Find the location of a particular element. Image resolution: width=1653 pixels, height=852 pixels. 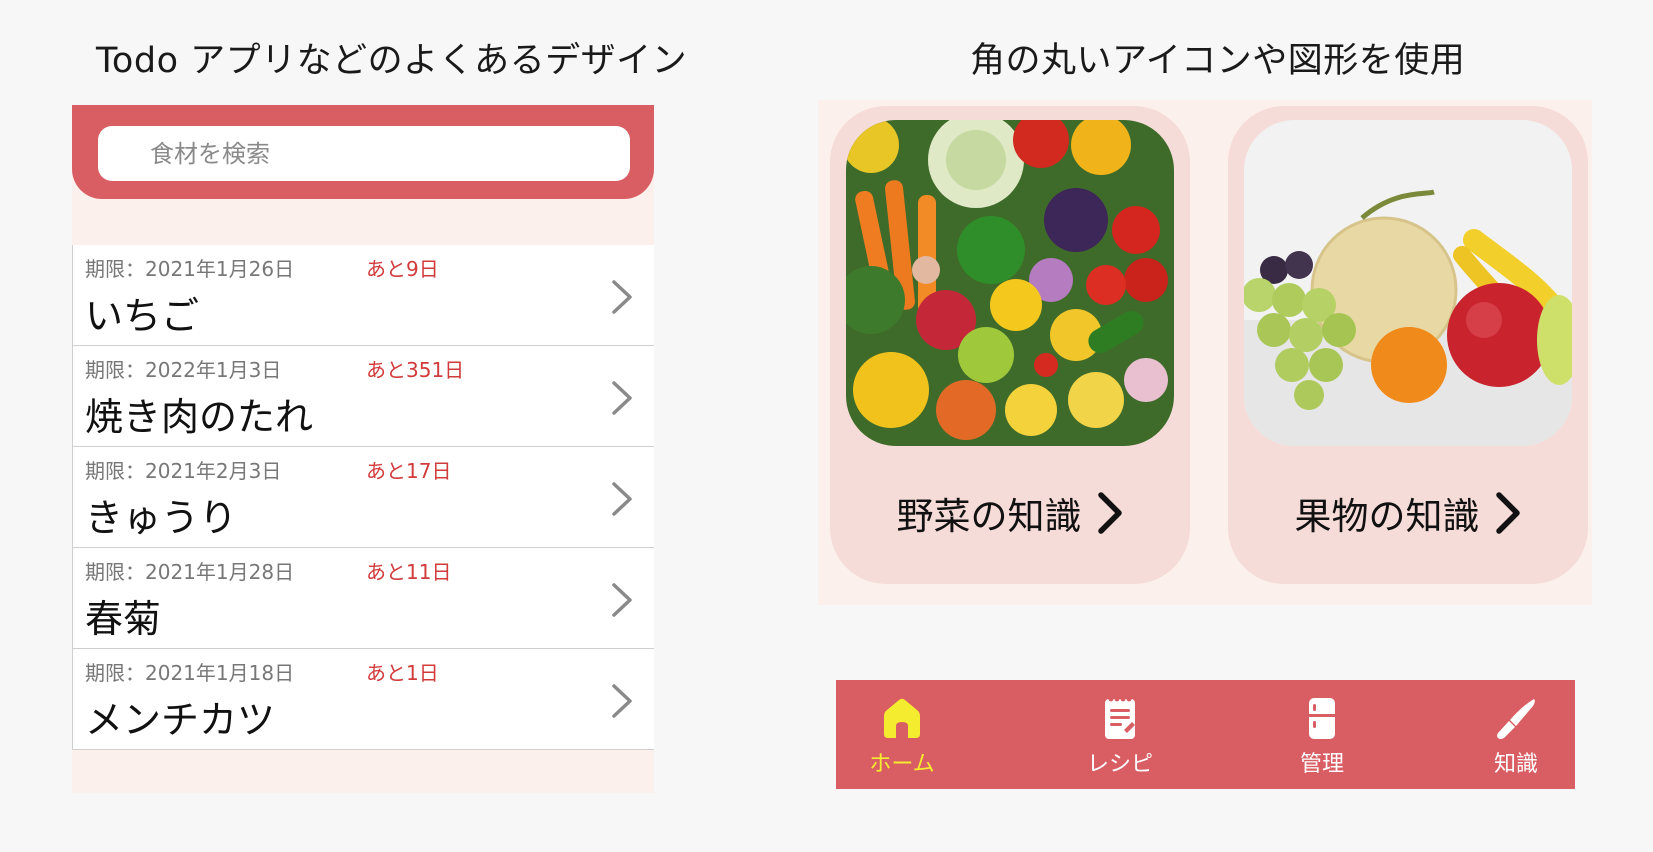

nav-label-recipe: レシピ is located at coordinates (1119, 764).